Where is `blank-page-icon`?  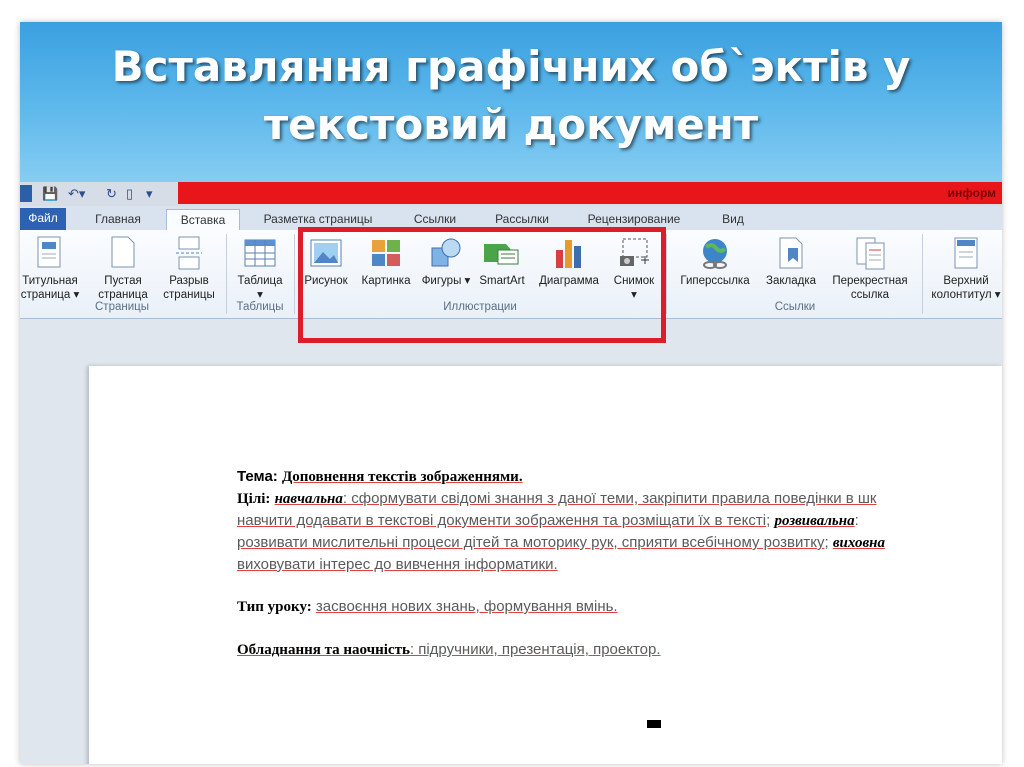
blank-page-icon is located at coordinates (123, 252).